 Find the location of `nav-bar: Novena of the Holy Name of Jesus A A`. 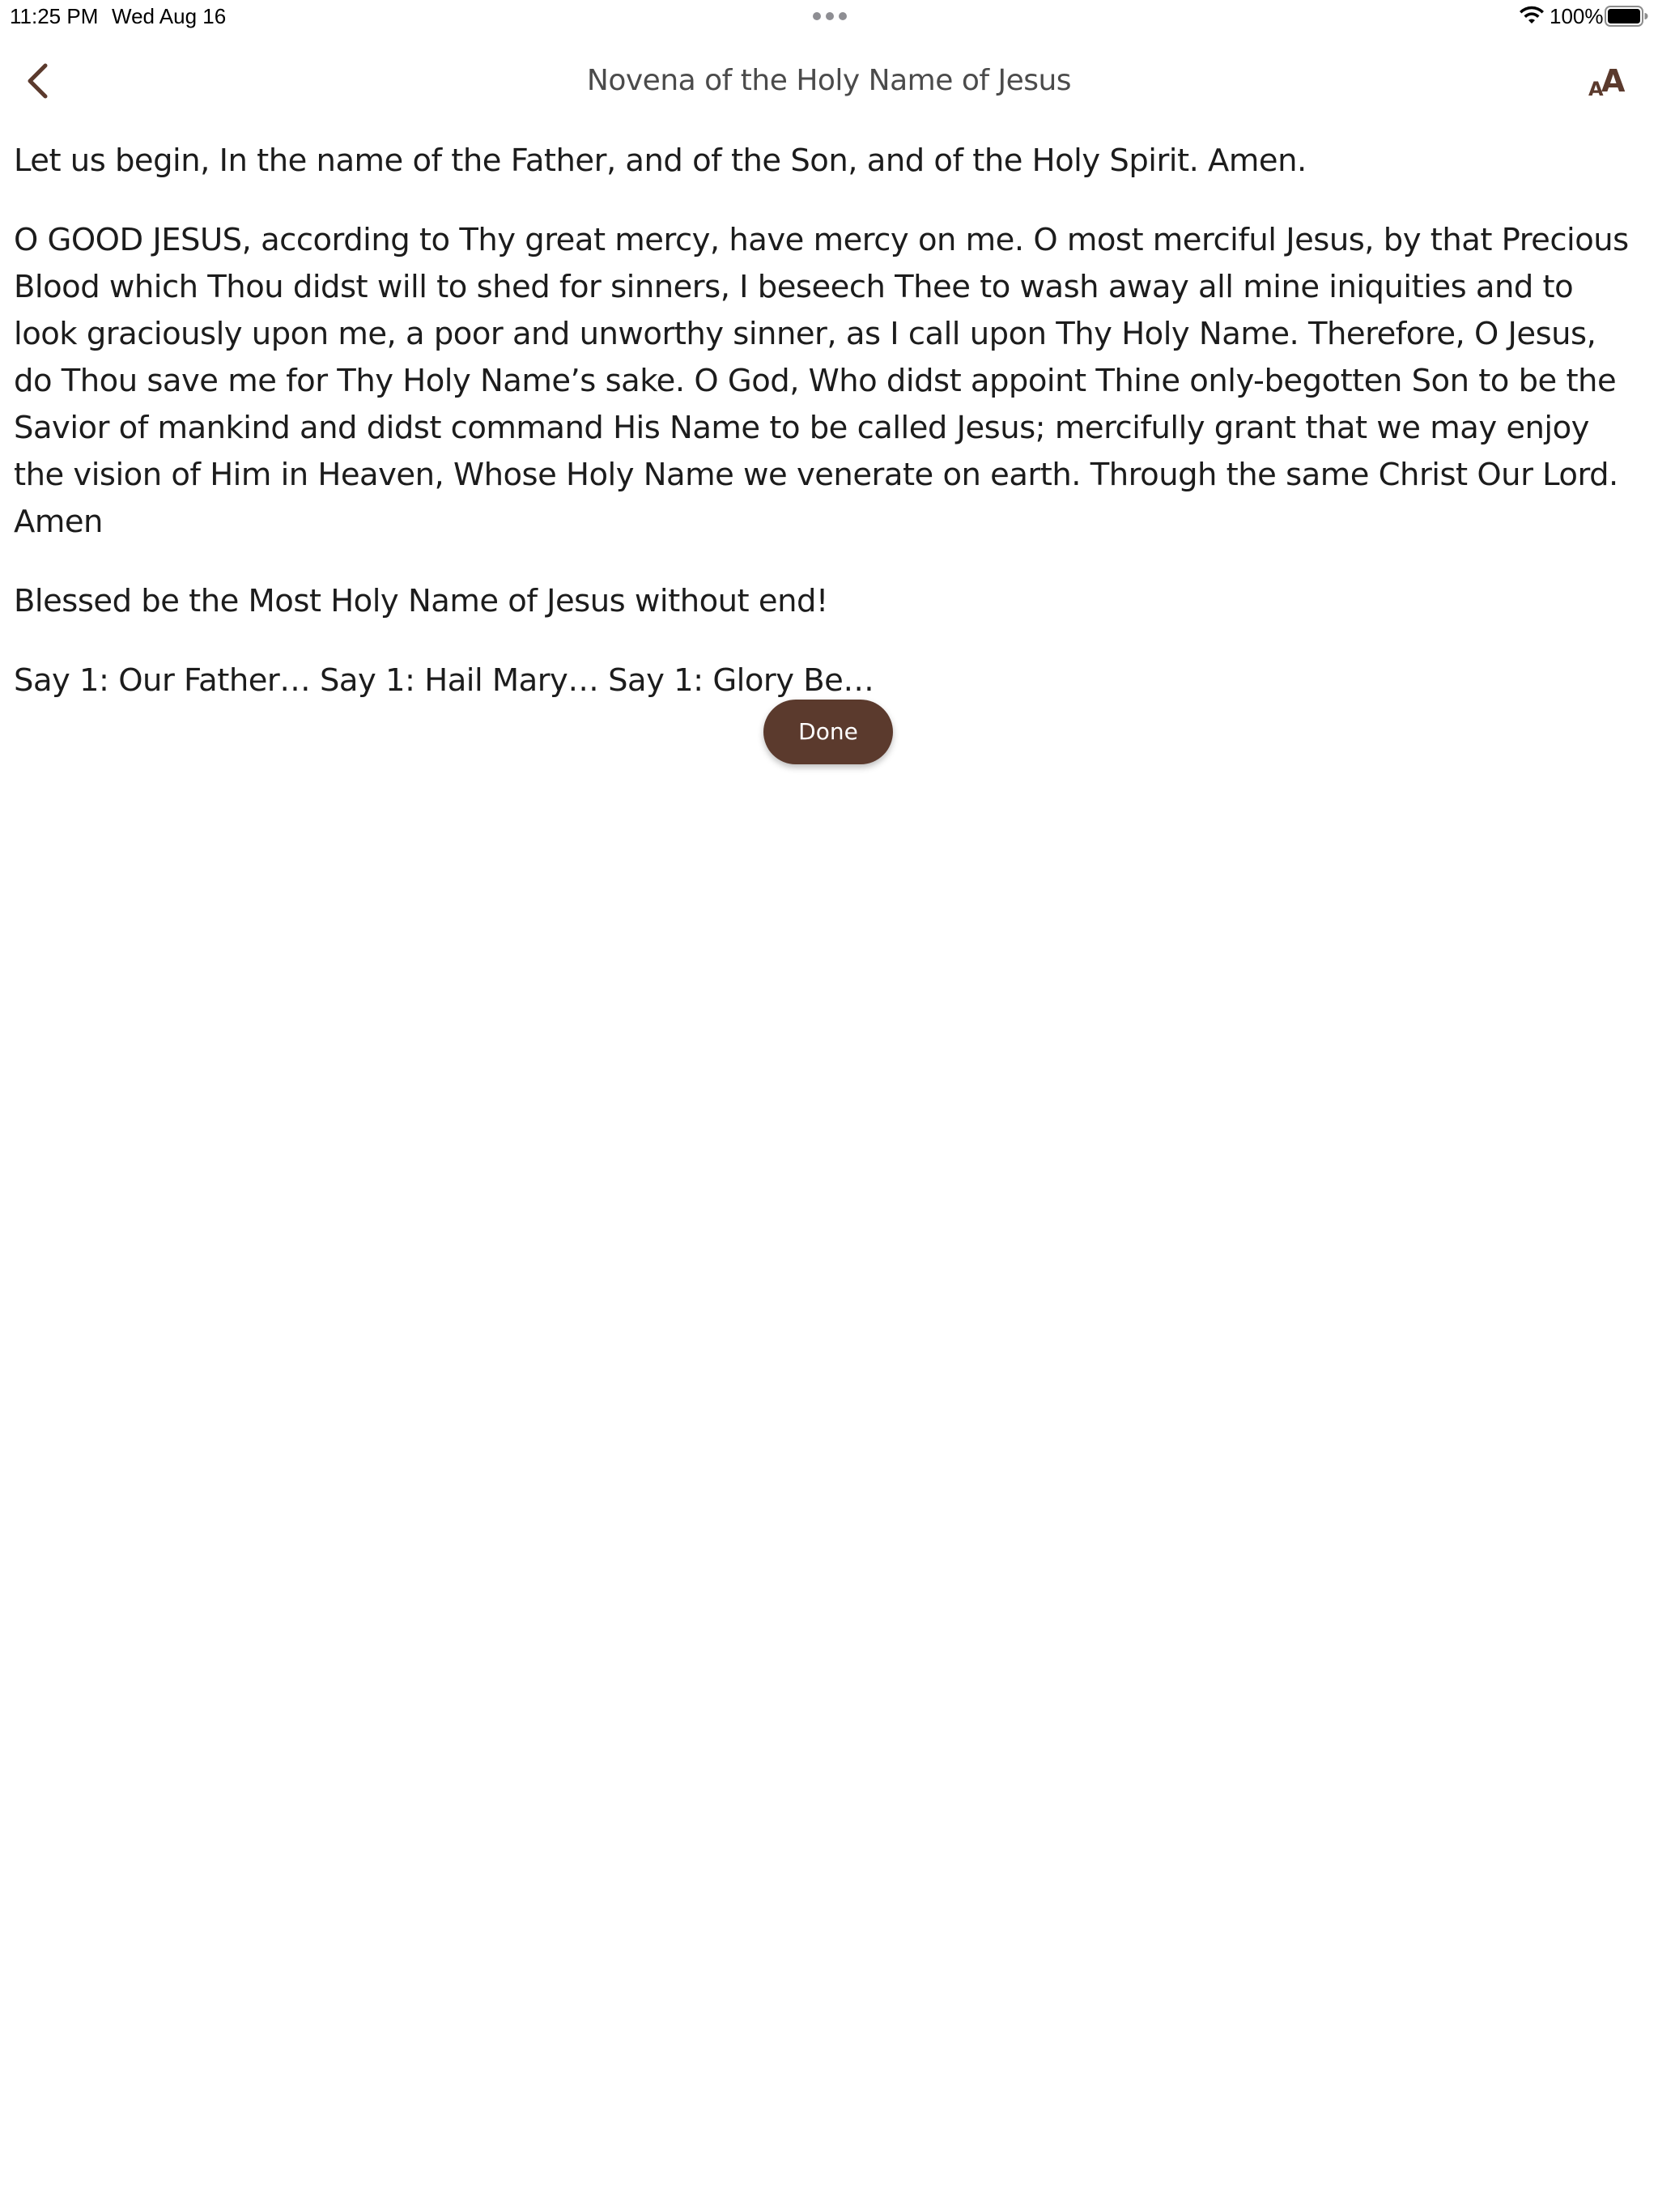

nav-bar: Novena of the Holy Name of Jesus A A is located at coordinates (829, 81).